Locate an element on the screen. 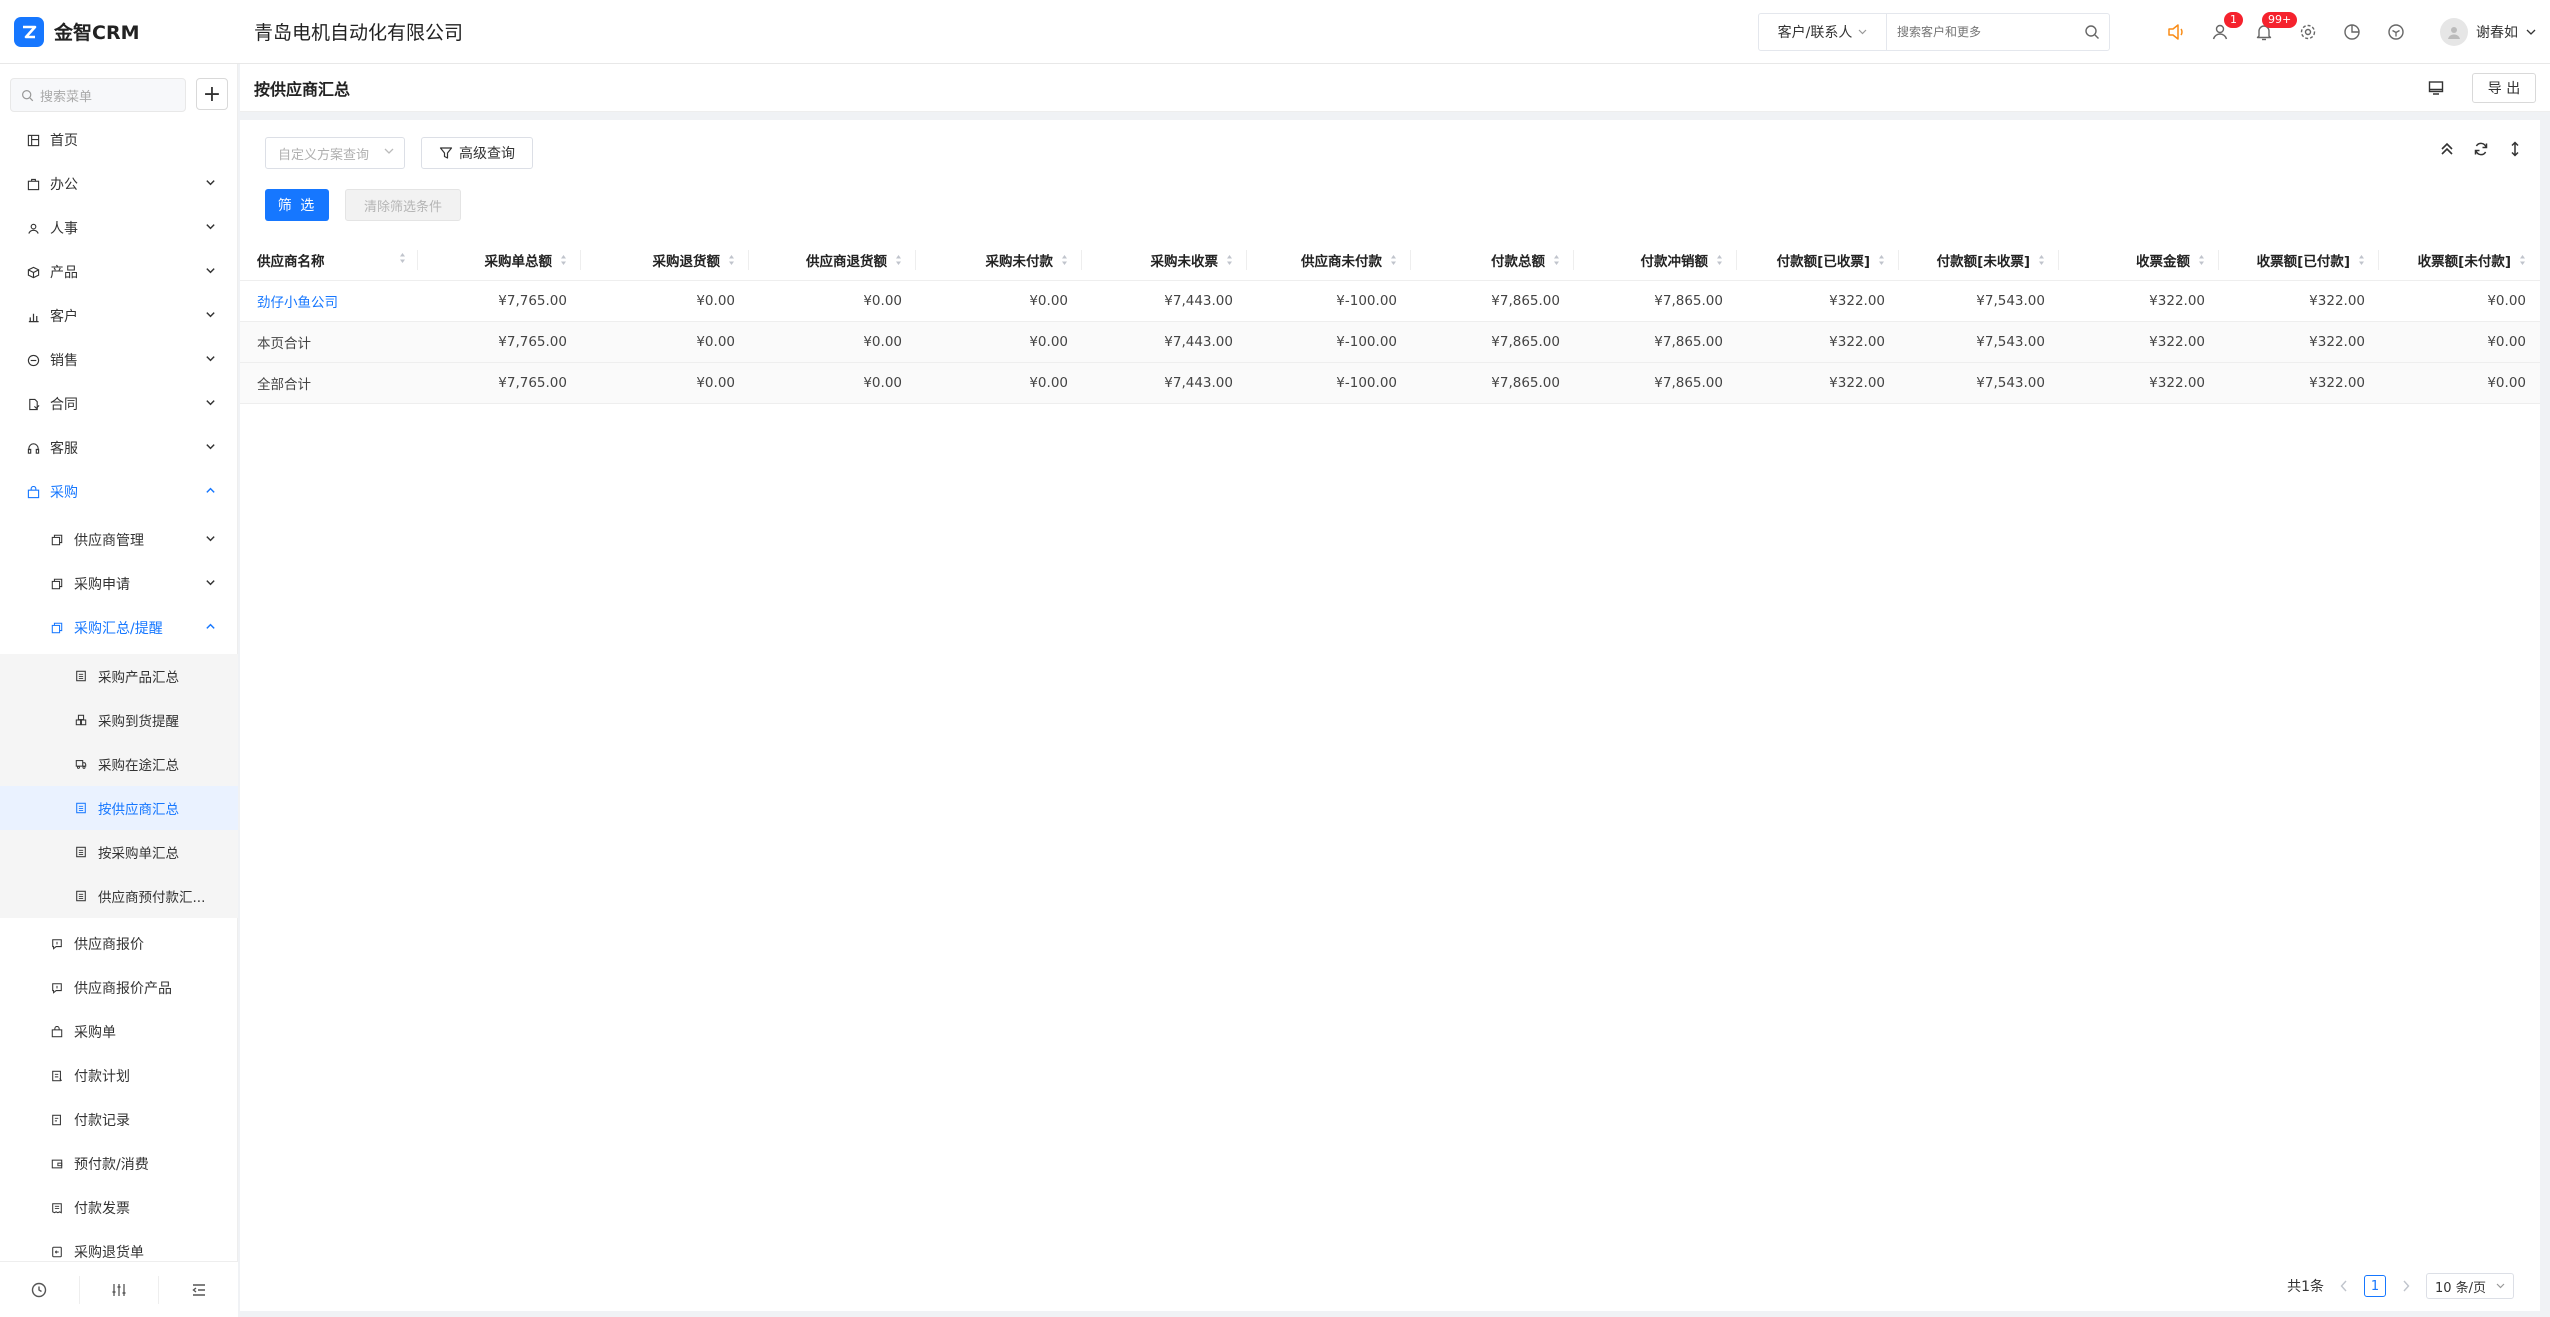 This screenshot has height=1317, width=2550. column-header: 付款总额 is located at coordinates (1492, 260).